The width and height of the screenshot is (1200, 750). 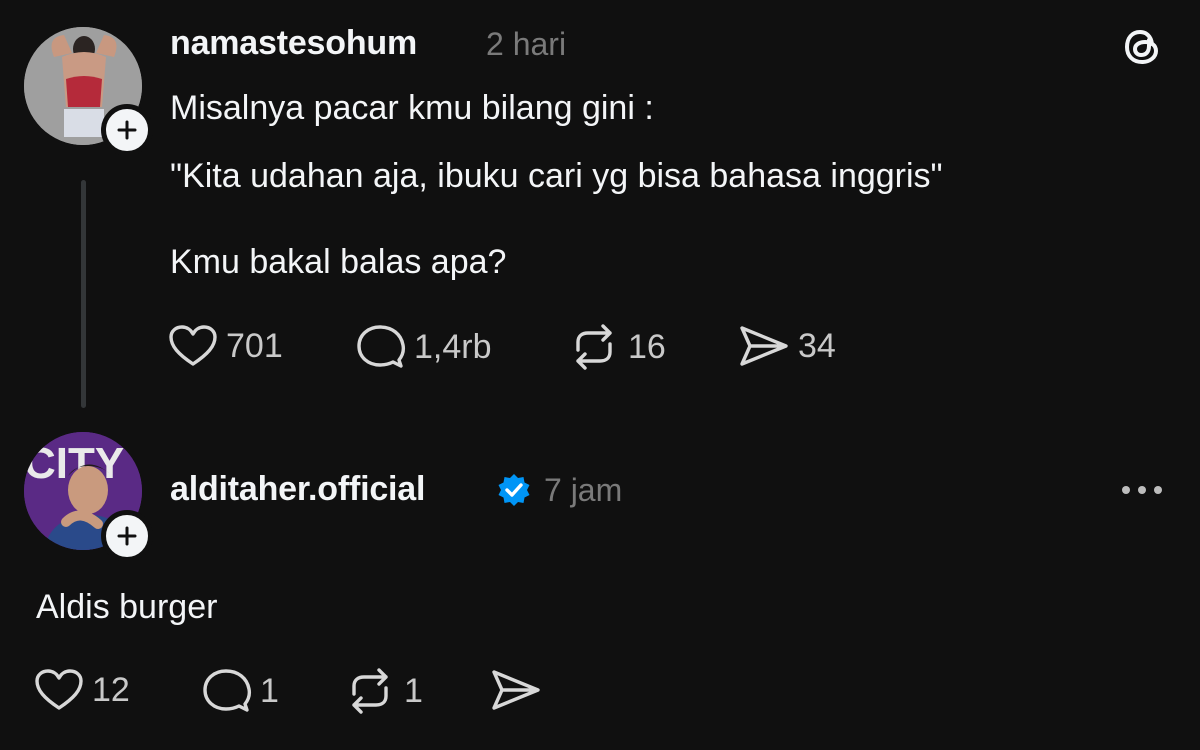 I want to click on post-line-3: Kmu bakal balas apa?, so click(x=338, y=262).